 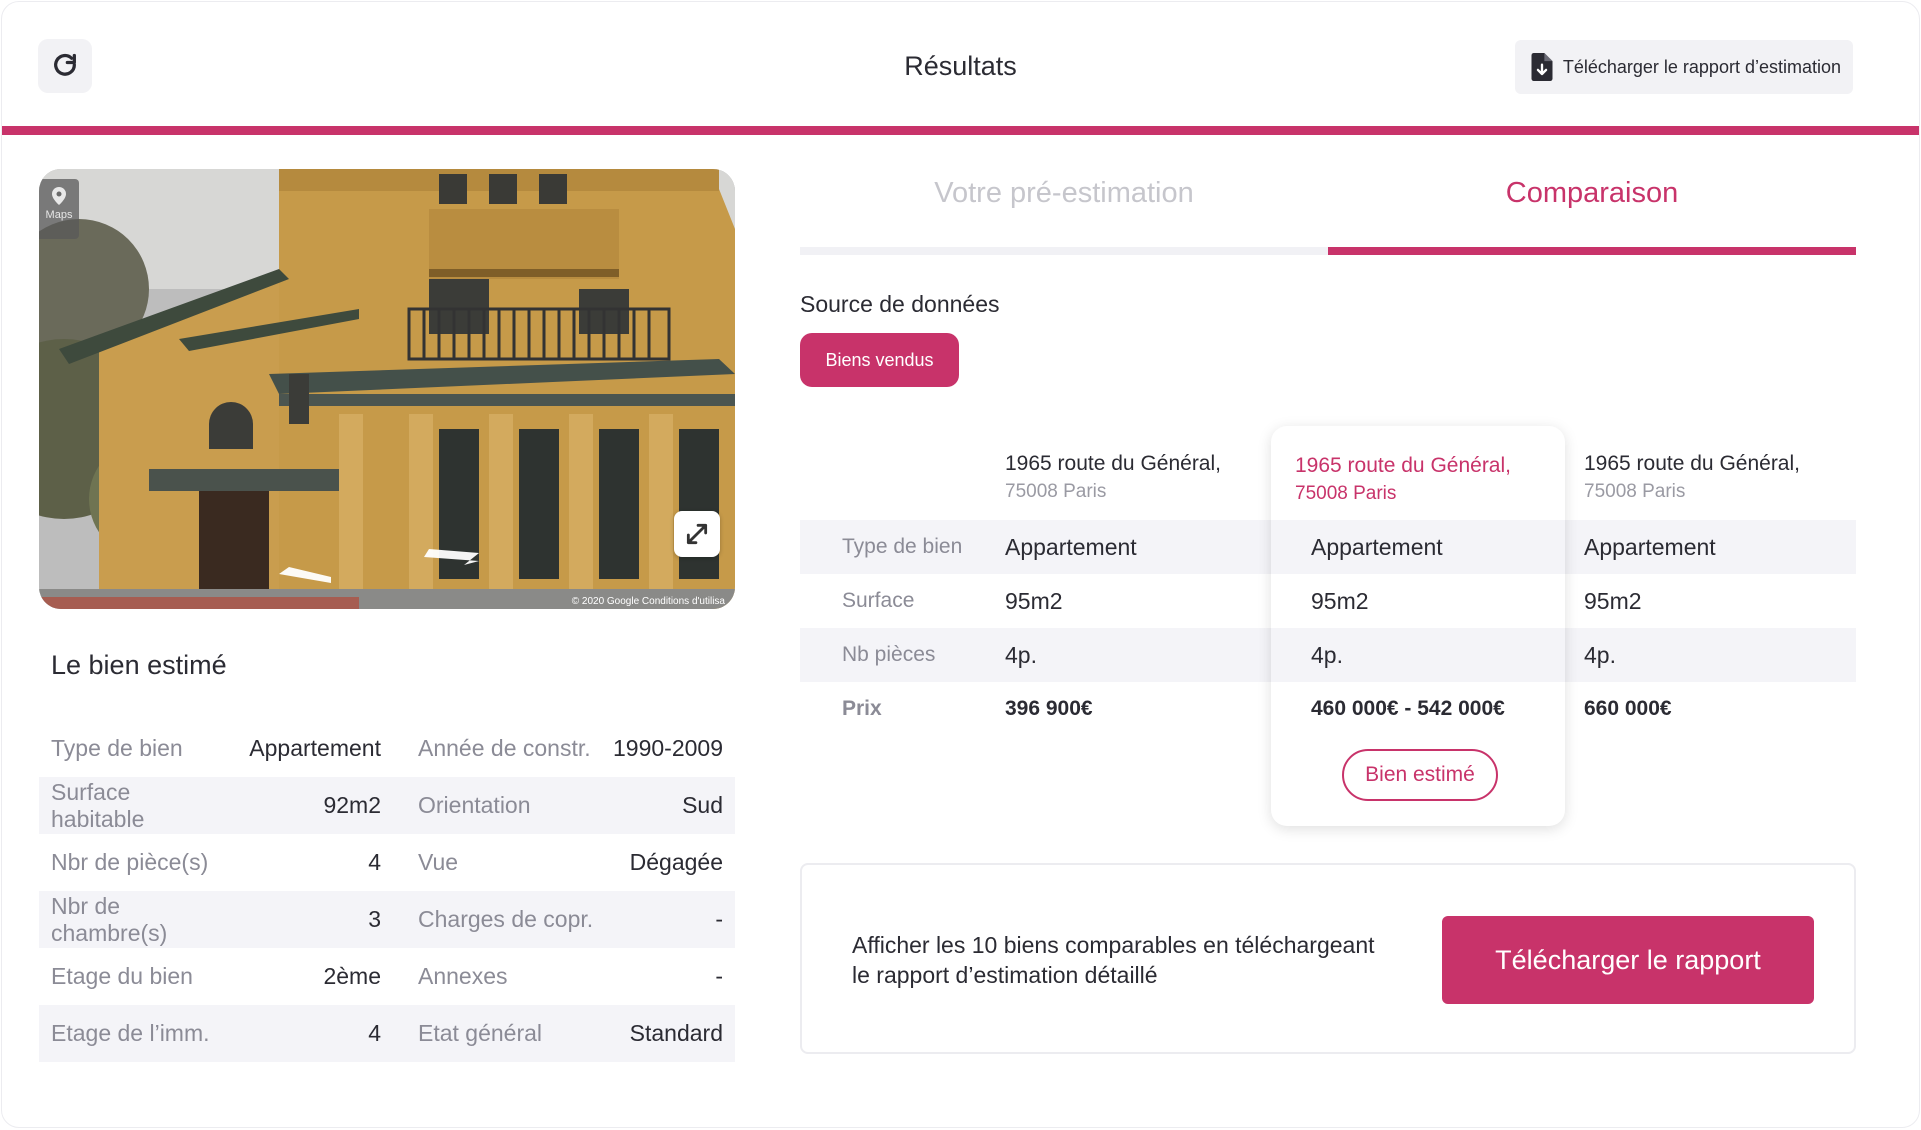 I want to click on sold-properties-button: Biens vendus, so click(x=879, y=360).